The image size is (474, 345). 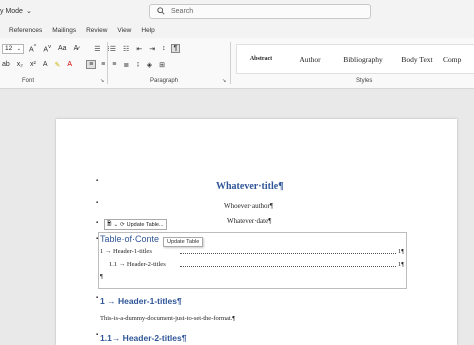 I want to click on change-case-icon: Aa, so click(x=62, y=48).